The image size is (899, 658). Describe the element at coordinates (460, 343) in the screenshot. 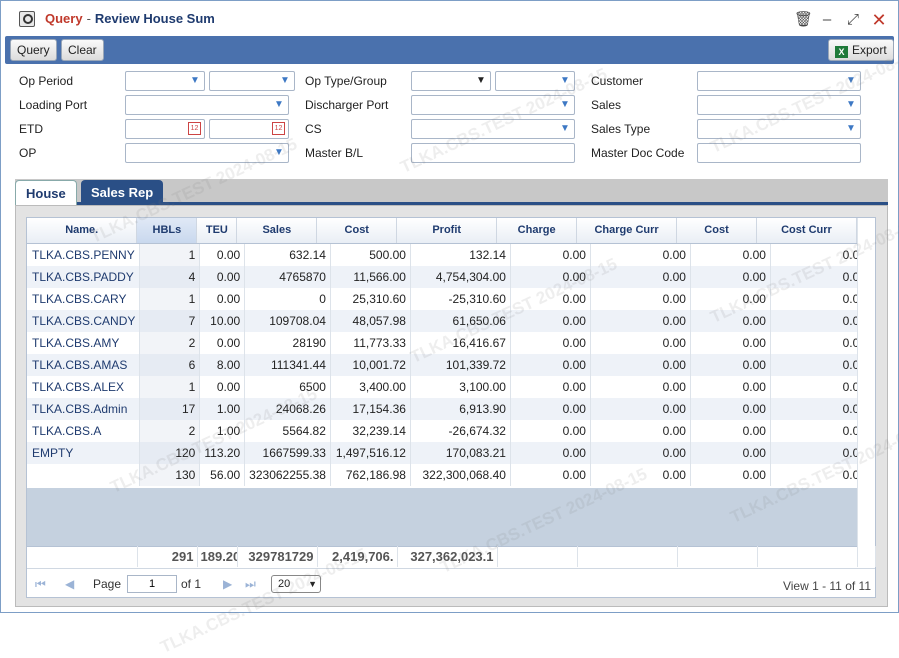

I see `cell-profit: 16,416.67` at that location.